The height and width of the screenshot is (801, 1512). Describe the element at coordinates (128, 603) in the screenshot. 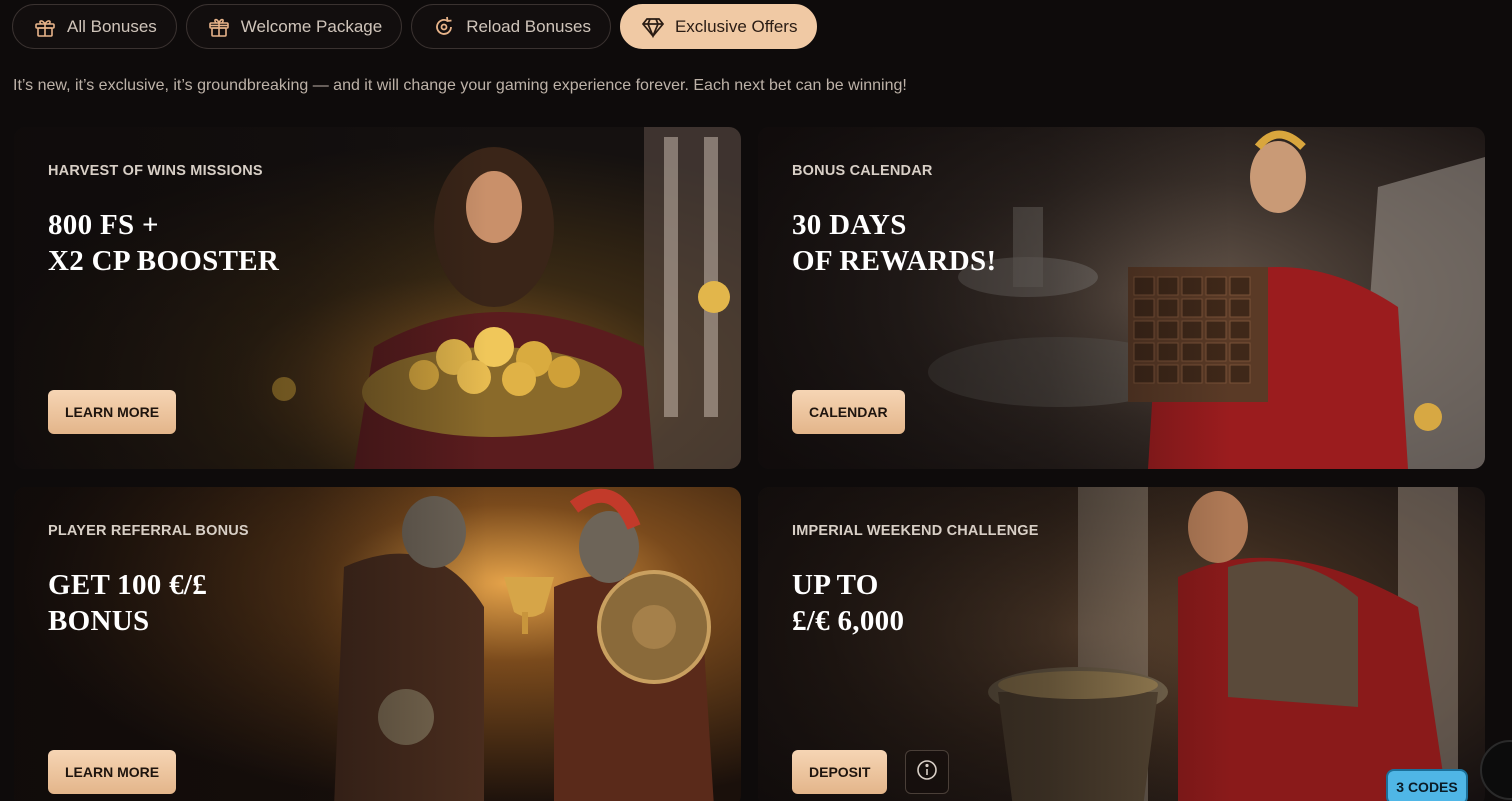

I see `card-headline: GET 100 €/£ BONUS` at that location.